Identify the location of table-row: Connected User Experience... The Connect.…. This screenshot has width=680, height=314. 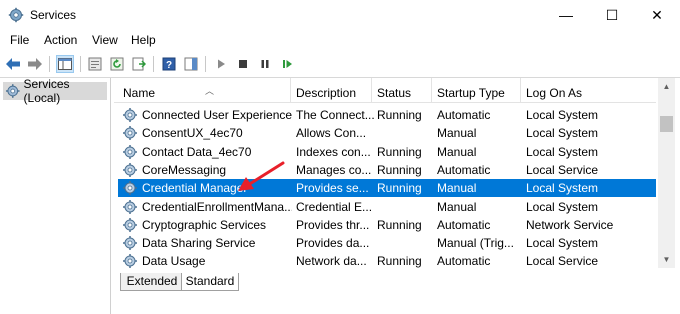
(387, 115).